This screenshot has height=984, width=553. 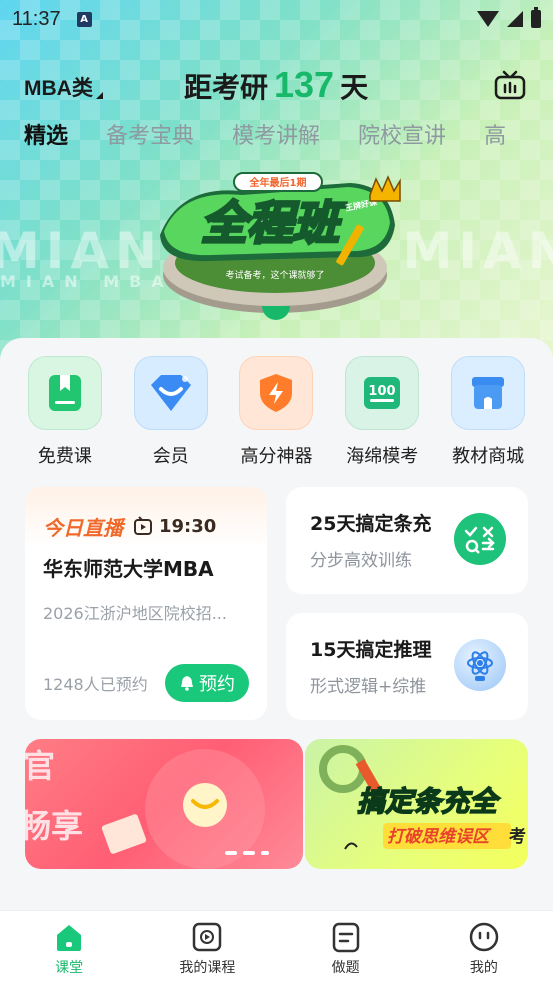 I want to click on quick-link-label: 高分神器, so click(x=276, y=456).